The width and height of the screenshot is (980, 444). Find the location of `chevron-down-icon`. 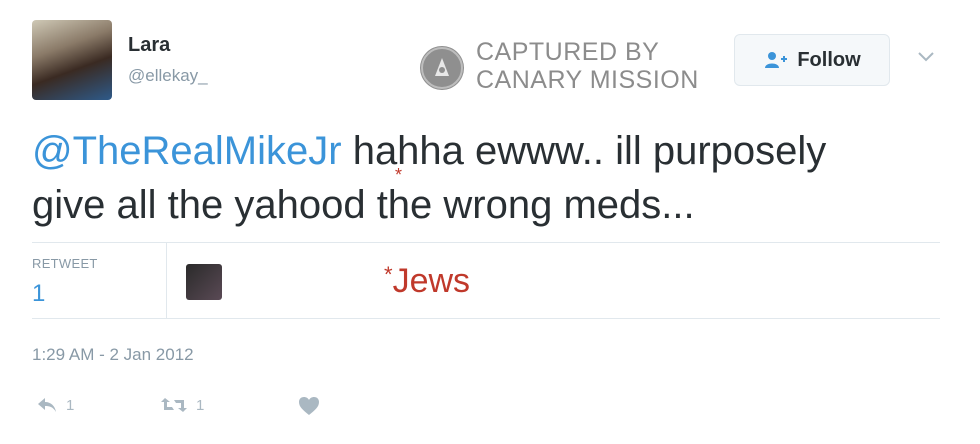

chevron-down-icon is located at coordinates (926, 57).